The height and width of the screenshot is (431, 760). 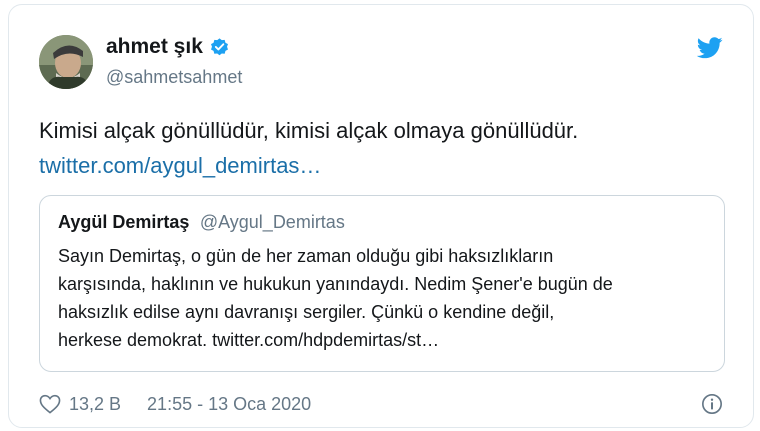 I want to click on tweet-footer: 13,2 B 21:55 - 13 Oca 2020, so click(x=175, y=404).